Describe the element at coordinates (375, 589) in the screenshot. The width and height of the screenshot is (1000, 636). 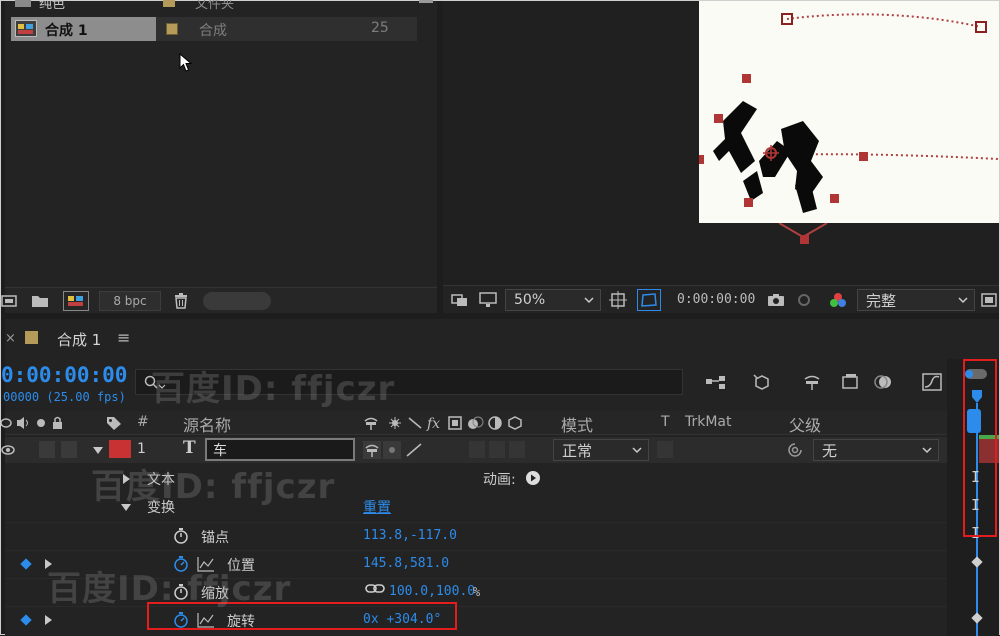
I see `constrain-proportions-link-icon` at that location.